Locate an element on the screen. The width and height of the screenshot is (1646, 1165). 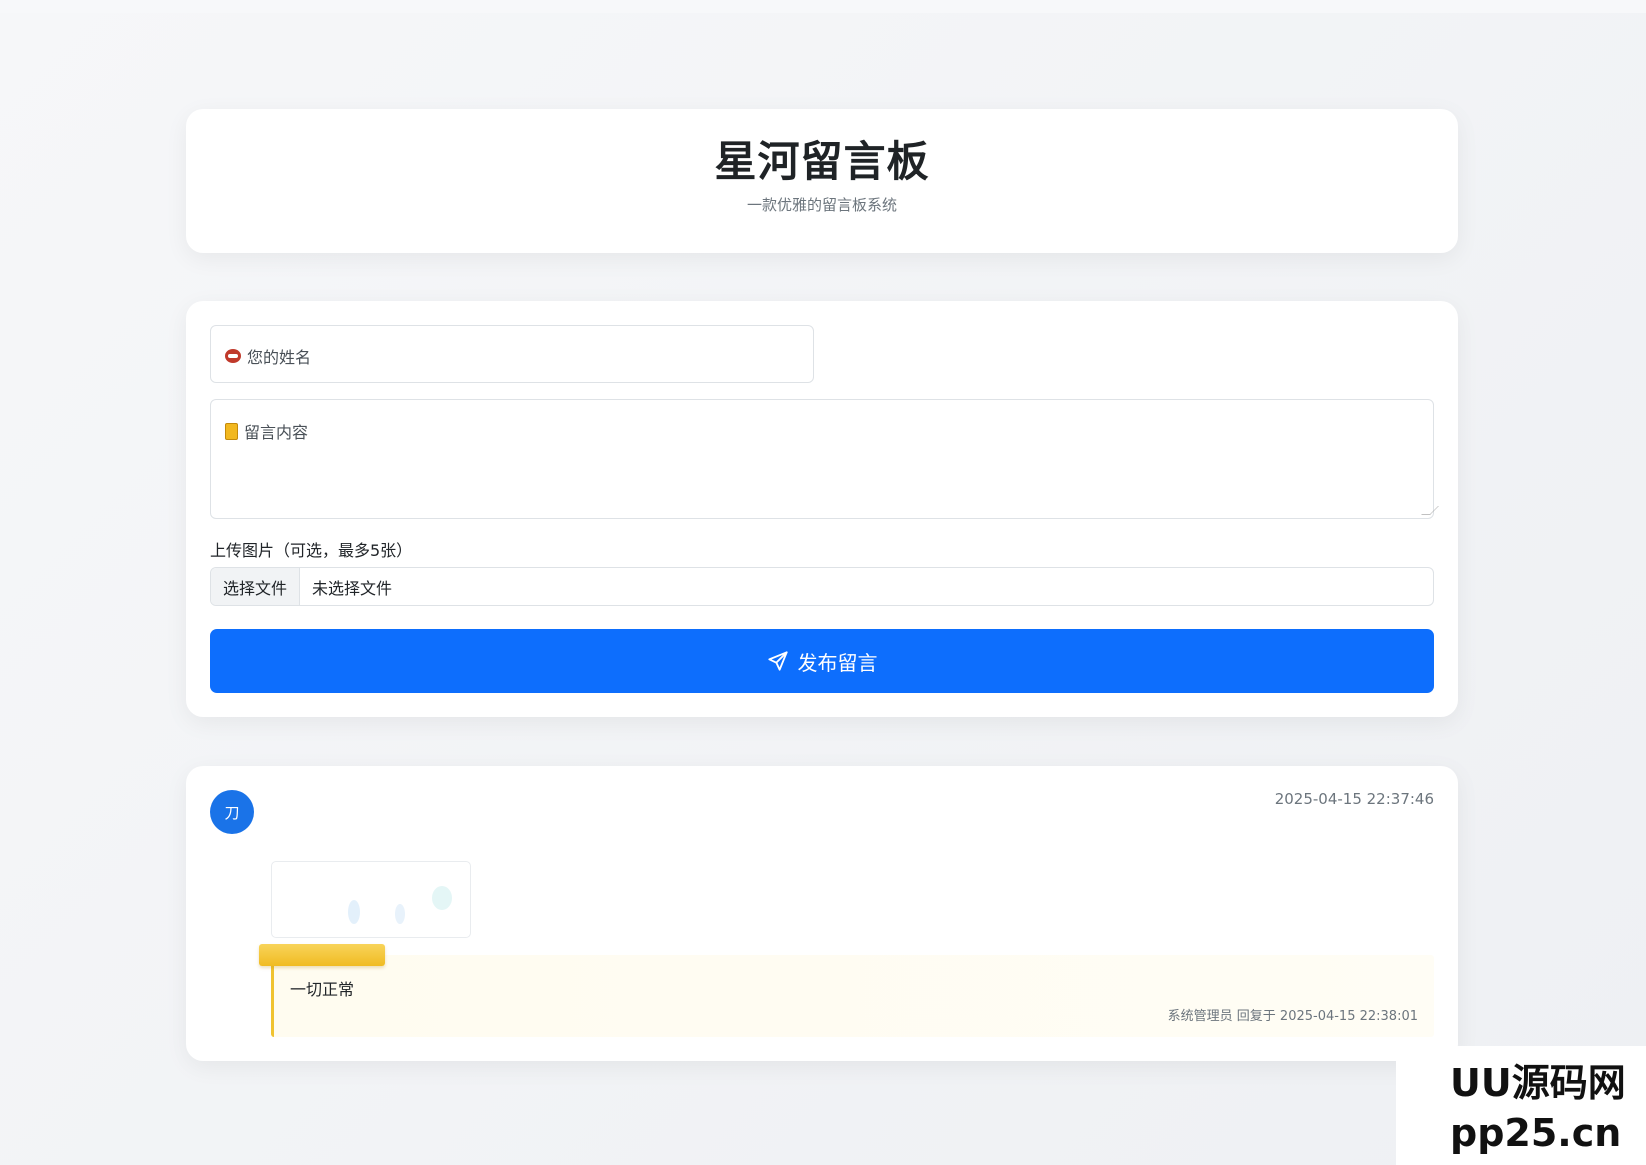
submit-label: 发布留言 is located at coordinates (837, 662).